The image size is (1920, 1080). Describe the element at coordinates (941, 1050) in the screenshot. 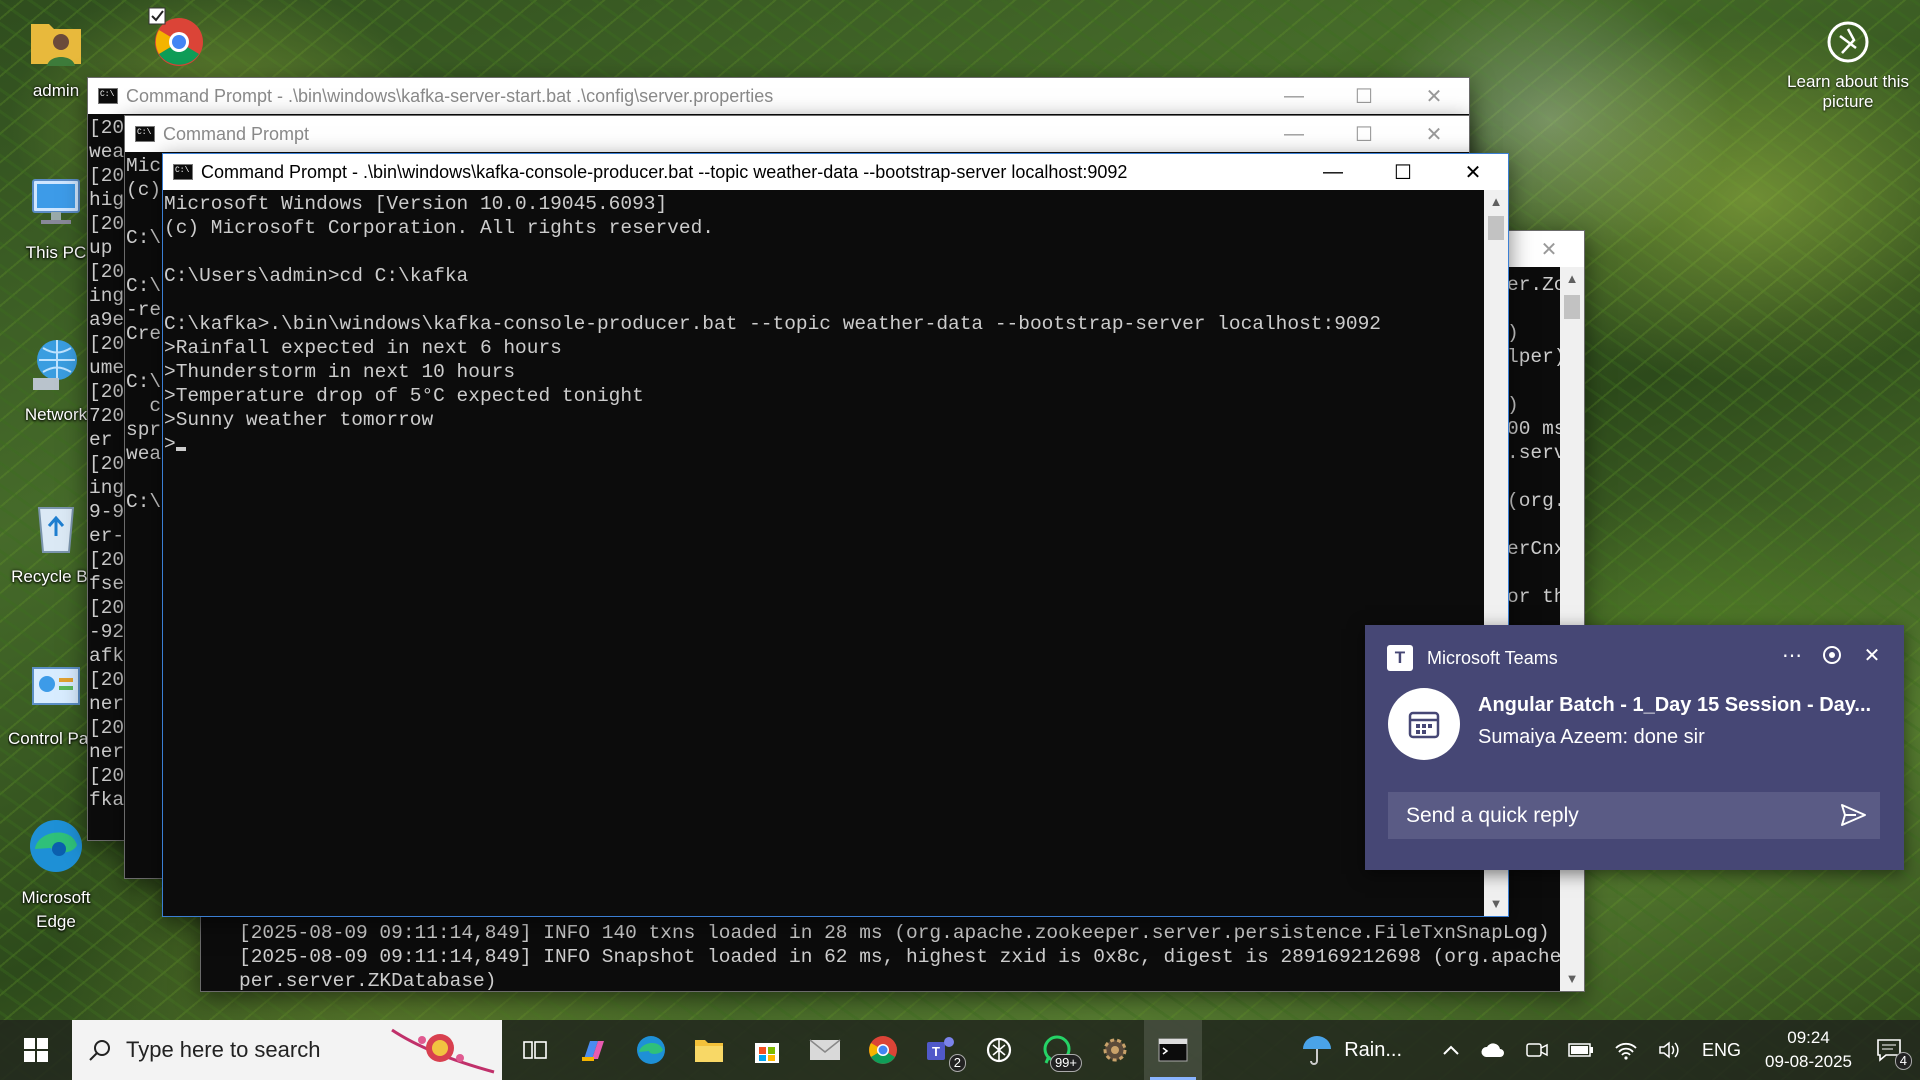

I see `taskbar-app-teams: T2` at that location.